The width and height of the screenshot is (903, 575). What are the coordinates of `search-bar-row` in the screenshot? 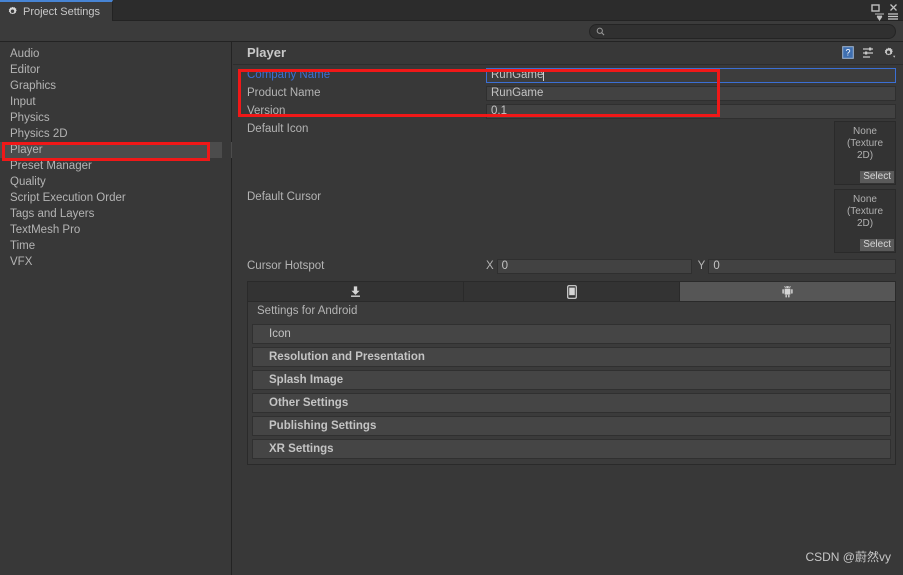 It's located at (451, 31).